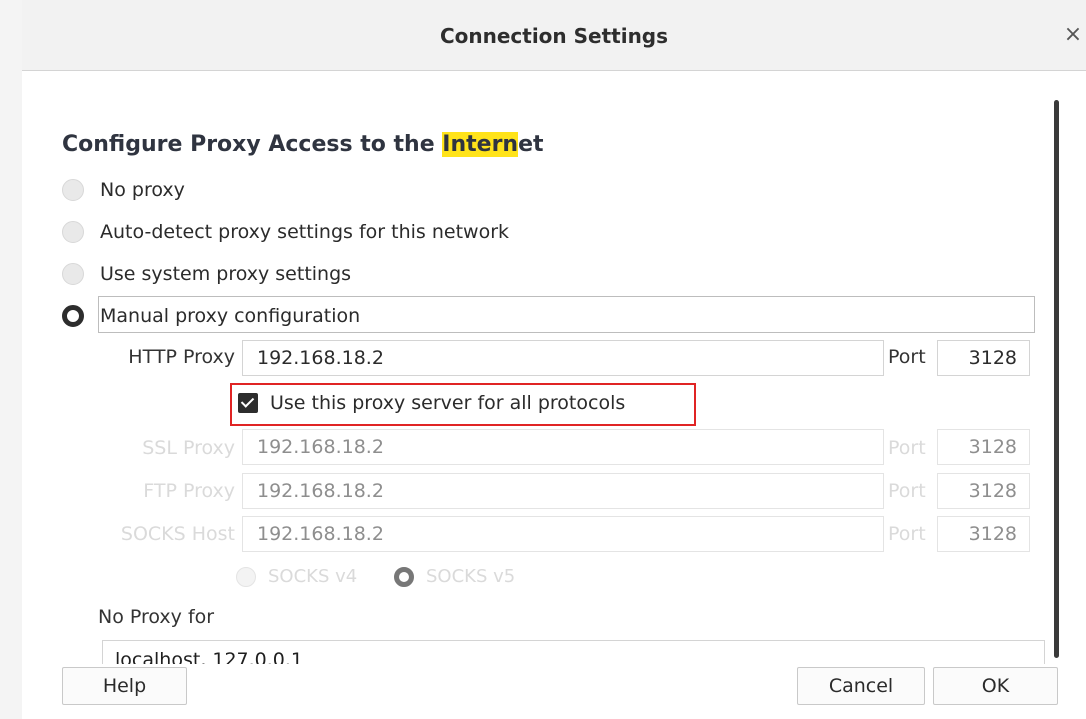 Image resolution: width=1086 pixels, height=719 pixels. I want to click on ok-button: OK, so click(995, 686).